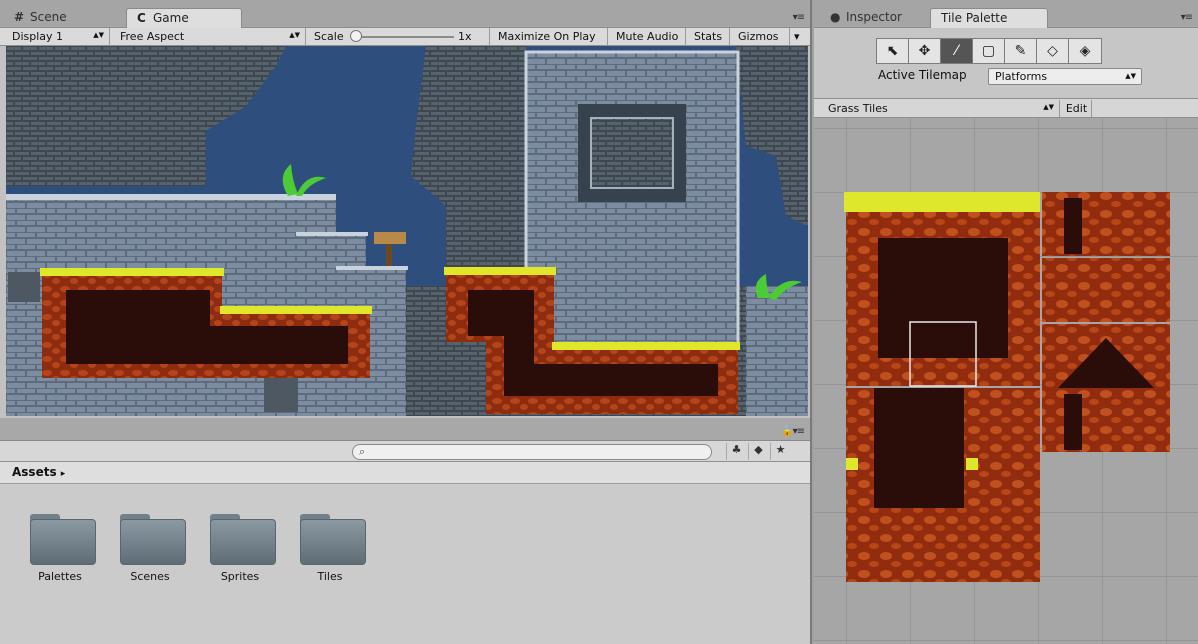 This screenshot has height=644, width=1198. I want to click on lock-menu-icon: 🔒▾≡, so click(793, 431).